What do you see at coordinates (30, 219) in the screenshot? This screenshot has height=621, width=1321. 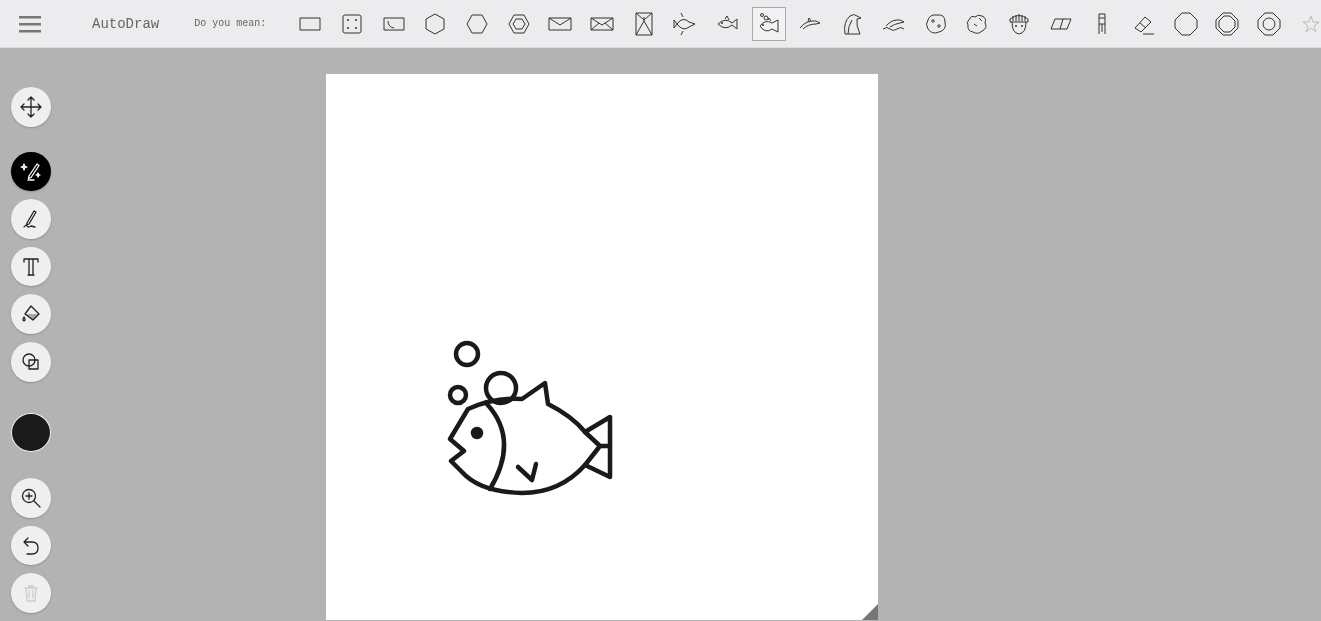 I see `pencil-button` at bounding box center [30, 219].